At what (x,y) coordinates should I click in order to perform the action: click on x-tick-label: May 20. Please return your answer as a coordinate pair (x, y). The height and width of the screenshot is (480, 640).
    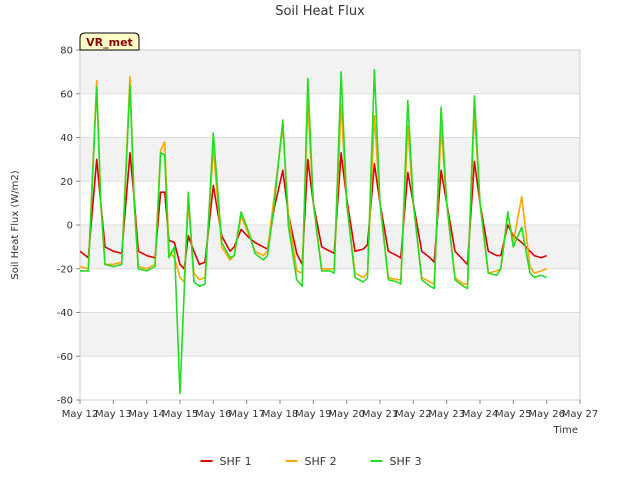
    Looking at the image, I should click on (346, 414).